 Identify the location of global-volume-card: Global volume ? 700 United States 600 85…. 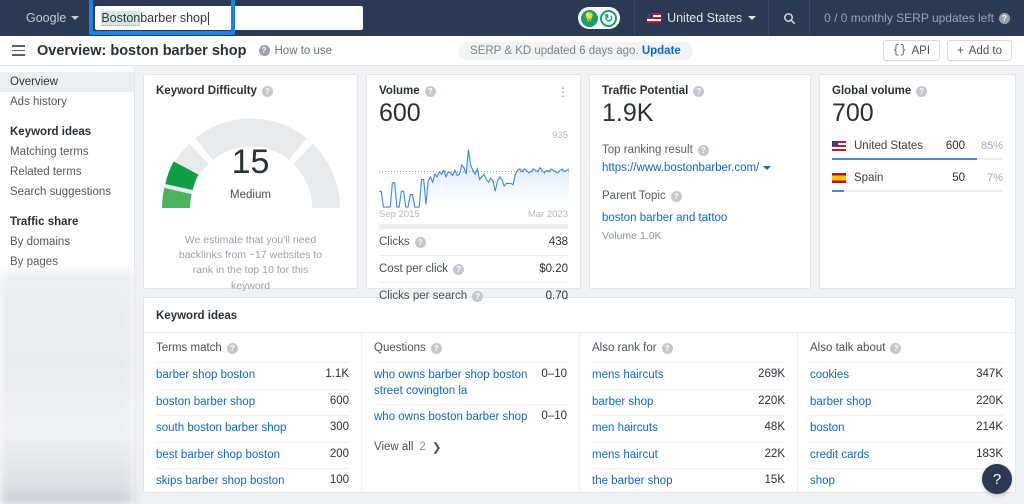
(917, 181).